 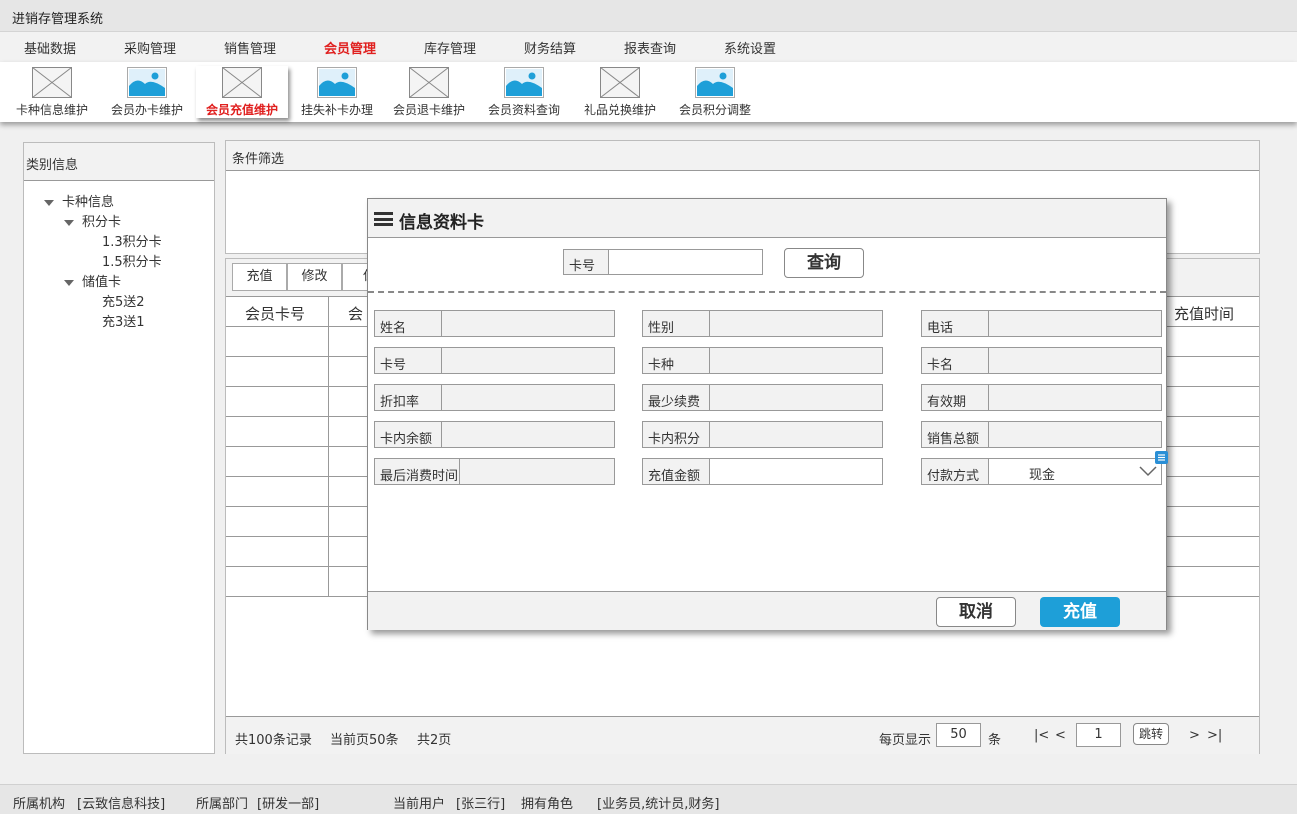 What do you see at coordinates (337, 92) in the screenshot?
I see `tool-loss-replace: 挂失补卡办理` at bounding box center [337, 92].